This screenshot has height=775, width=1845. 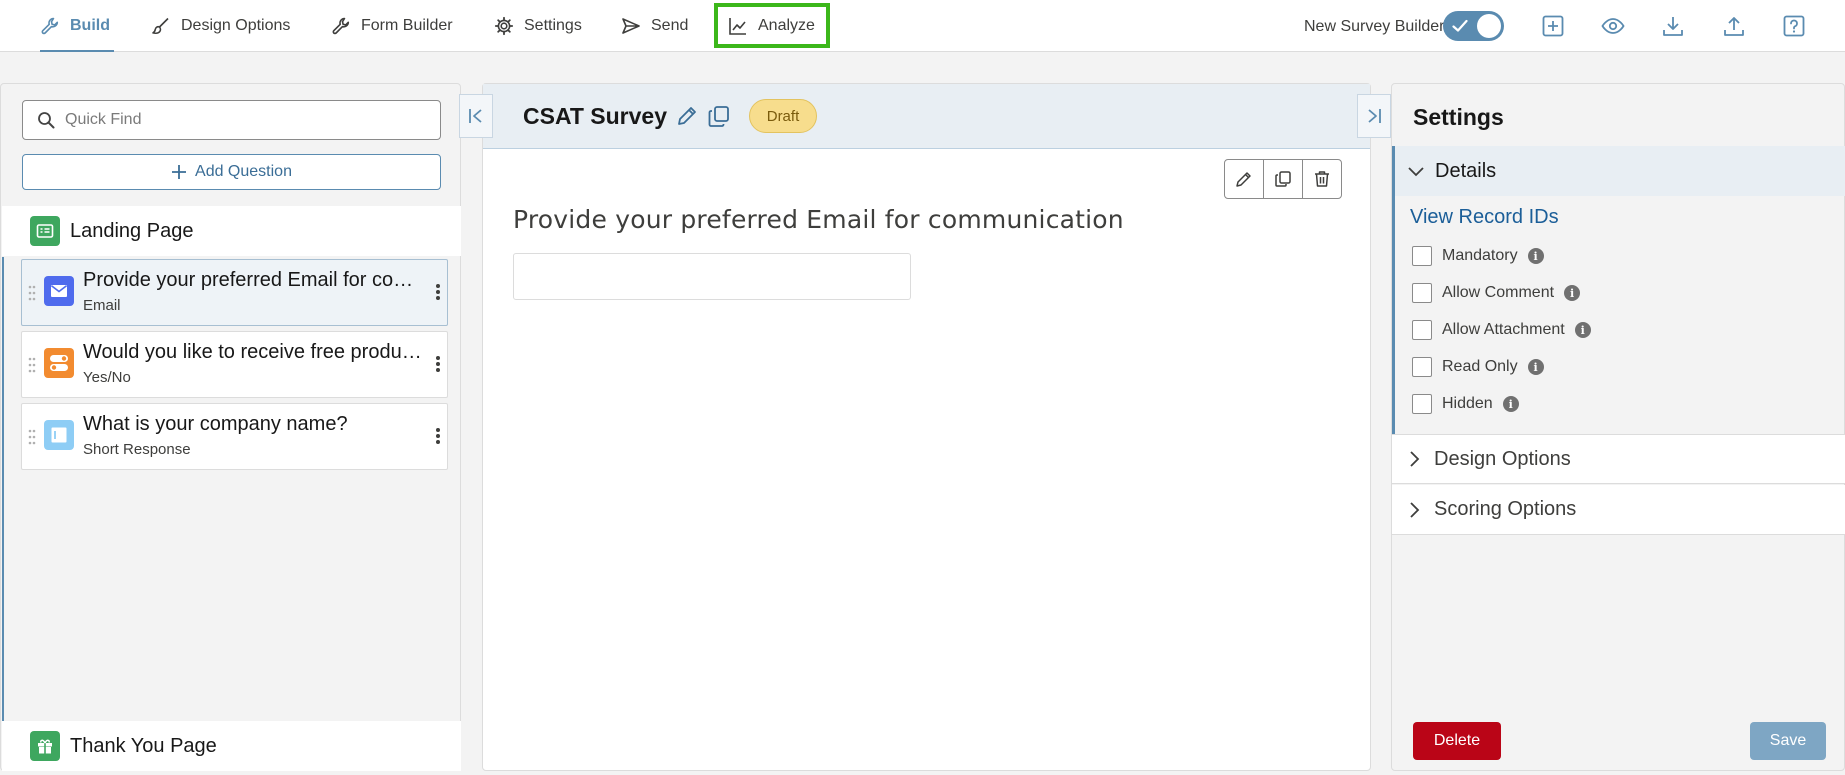 I want to click on survey-header: CSAT Survey Draft, so click(x=926, y=116).